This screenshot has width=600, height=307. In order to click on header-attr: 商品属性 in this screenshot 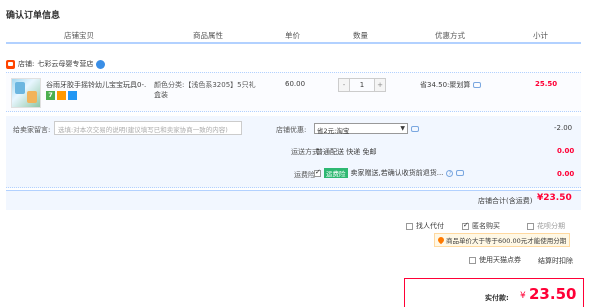, I will do `click(208, 35)`.